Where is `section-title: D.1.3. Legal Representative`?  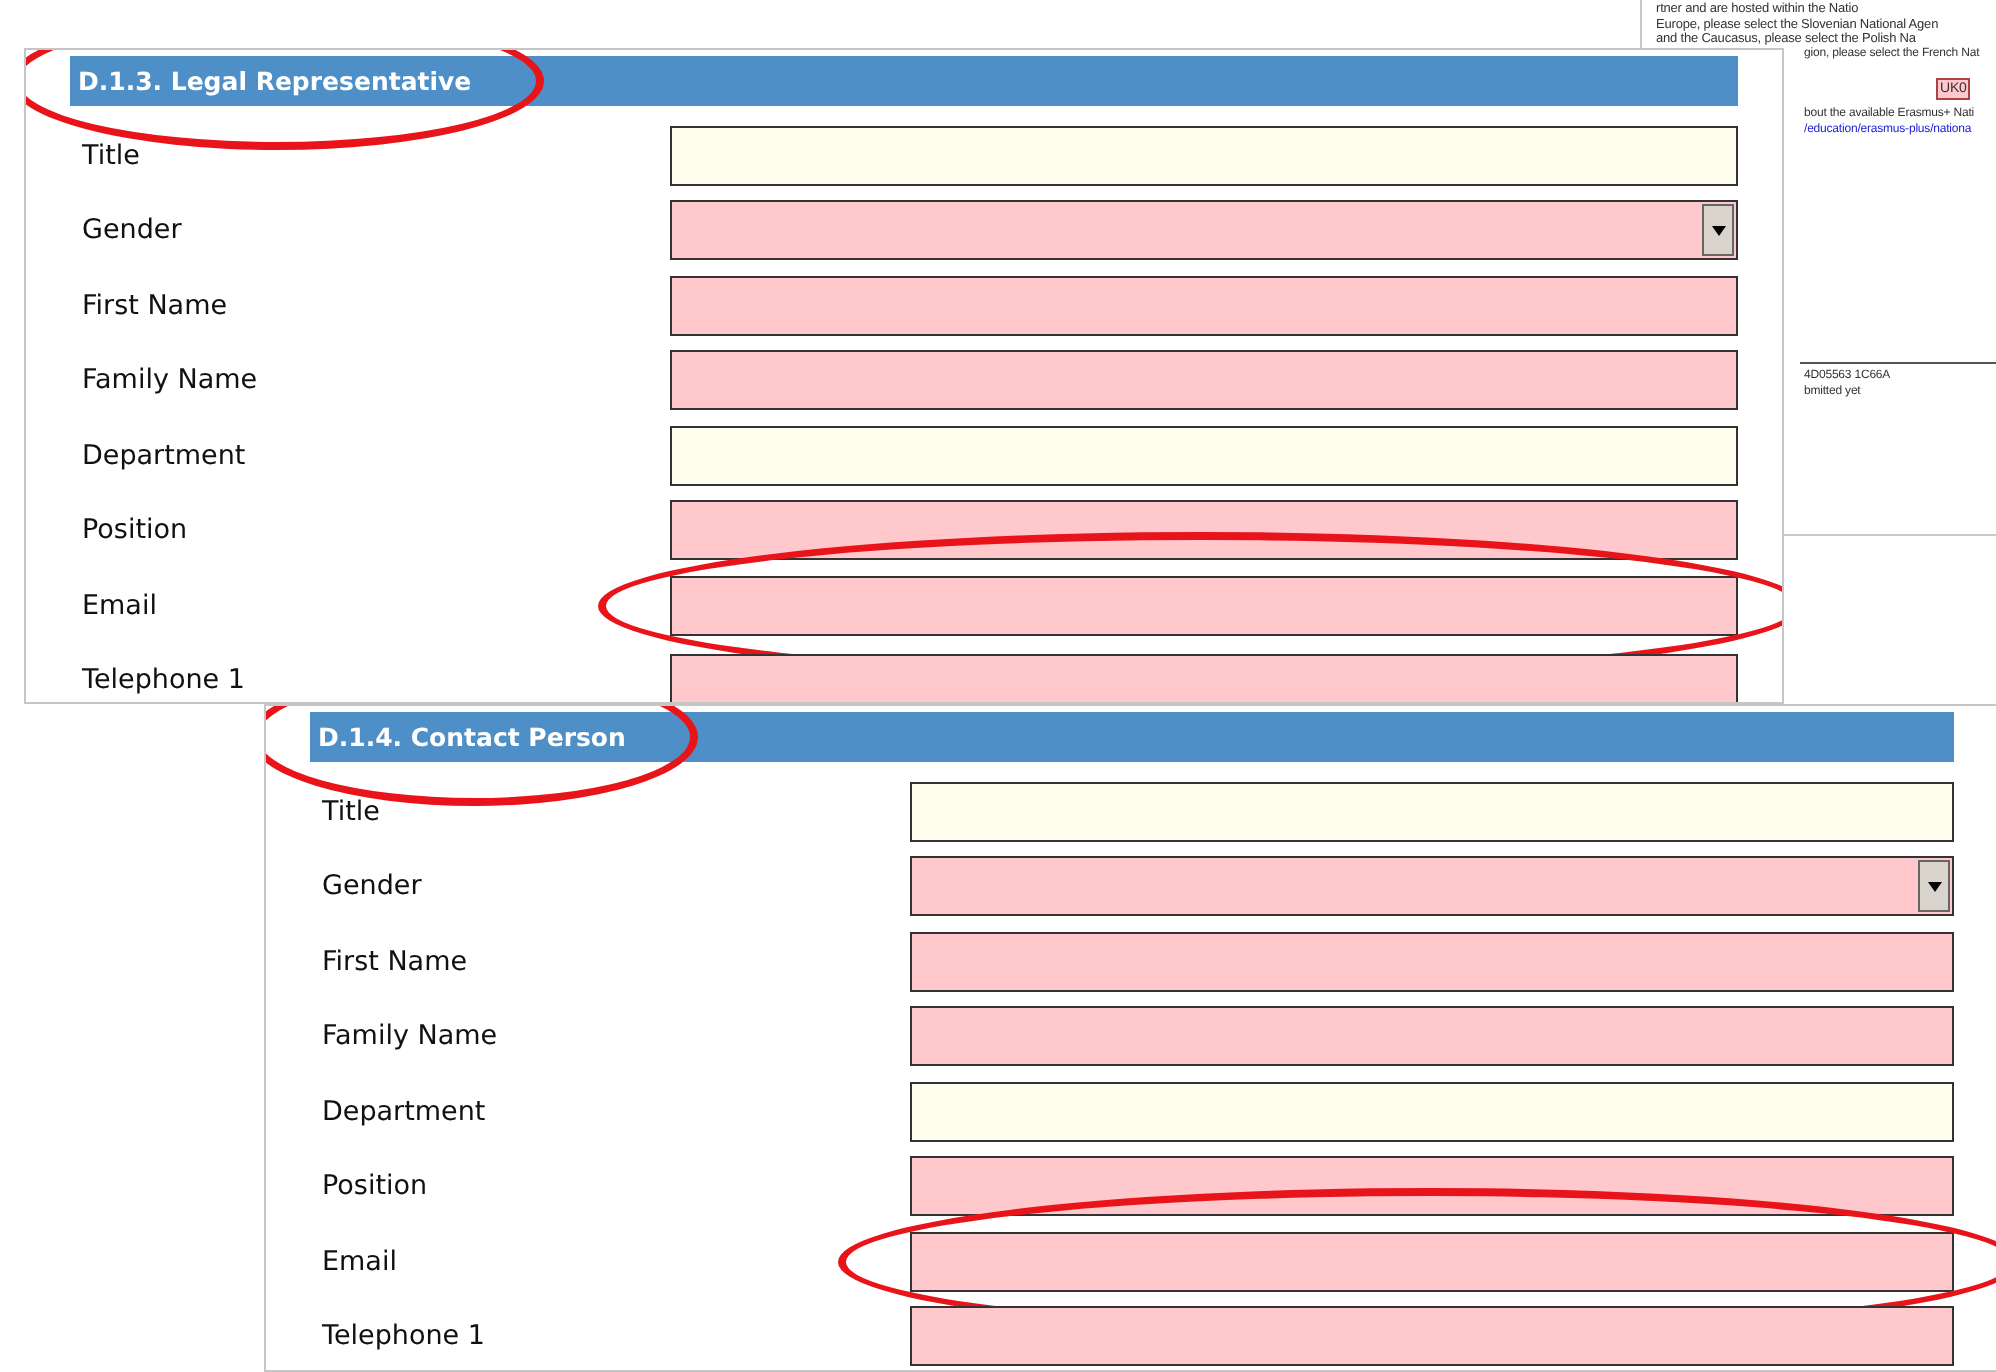
section-title: D.1.3. Legal Representative is located at coordinates (275, 81).